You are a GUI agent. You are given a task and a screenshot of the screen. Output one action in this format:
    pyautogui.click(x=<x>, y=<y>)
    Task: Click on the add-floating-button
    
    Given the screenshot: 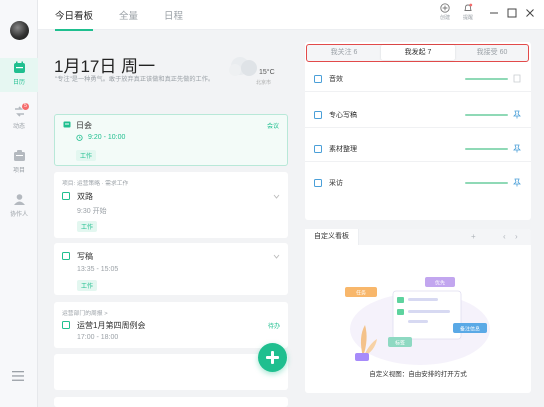 What is the action you would take?
    pyautogui.click(x=272, y=357)
    